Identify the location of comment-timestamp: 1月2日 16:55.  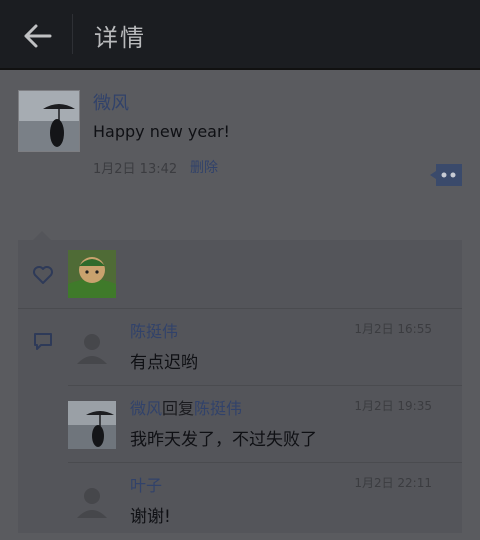
(393, 329).